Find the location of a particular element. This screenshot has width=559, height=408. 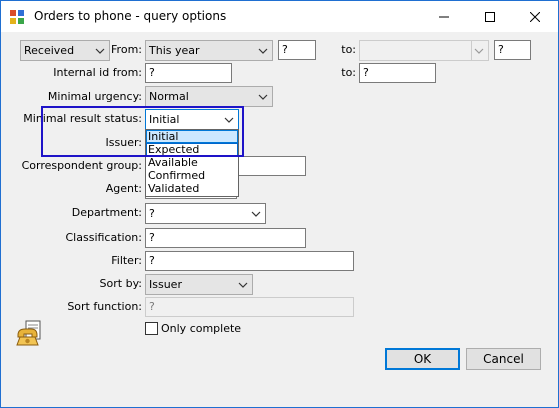

date-type-combo: Received is located at coordinates (65, 50).